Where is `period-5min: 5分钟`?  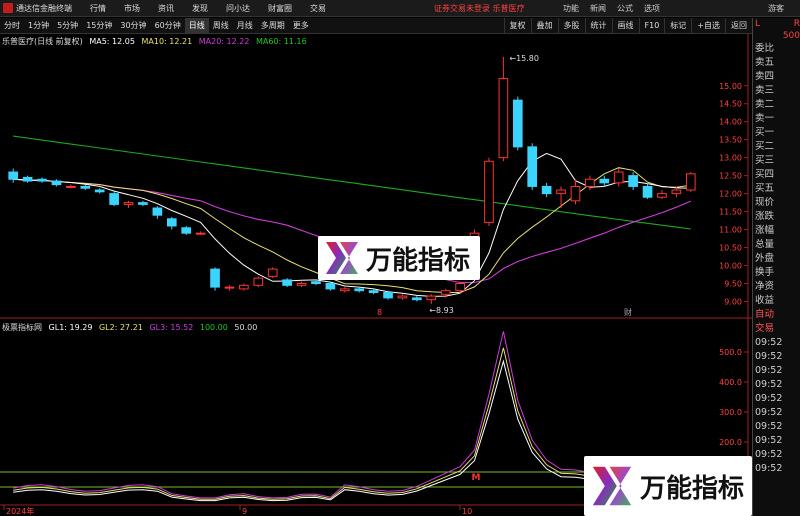
period-5min: 5分钟 is located at coordinates (67, 26).